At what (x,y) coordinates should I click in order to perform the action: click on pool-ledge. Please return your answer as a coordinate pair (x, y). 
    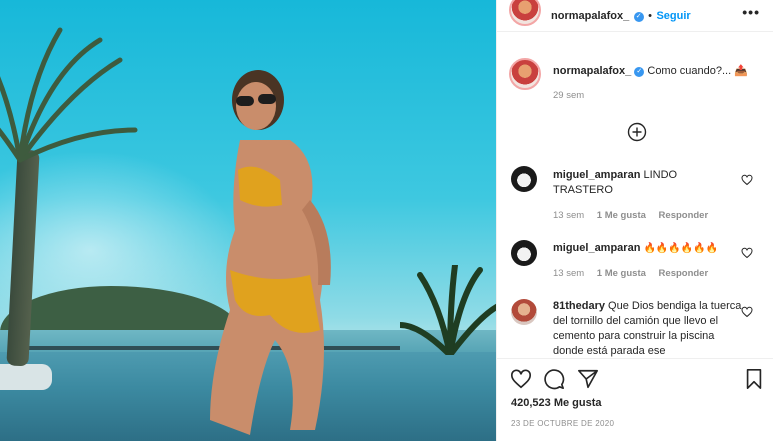
    Looking at the image, I should click on (26, 377).